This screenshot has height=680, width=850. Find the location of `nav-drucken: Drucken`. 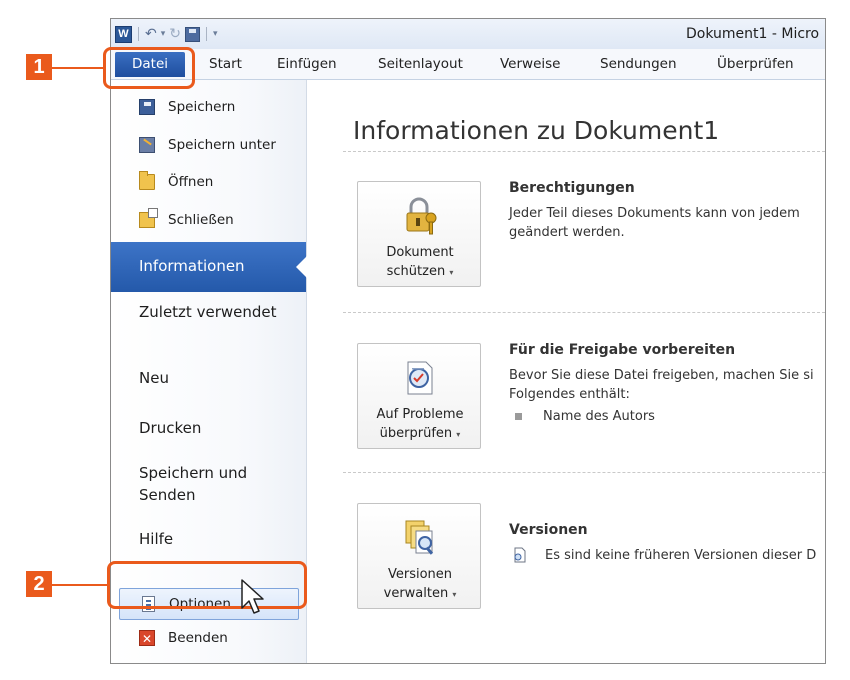

nav-drucken: Drucken is located at coordinates (219, 428).